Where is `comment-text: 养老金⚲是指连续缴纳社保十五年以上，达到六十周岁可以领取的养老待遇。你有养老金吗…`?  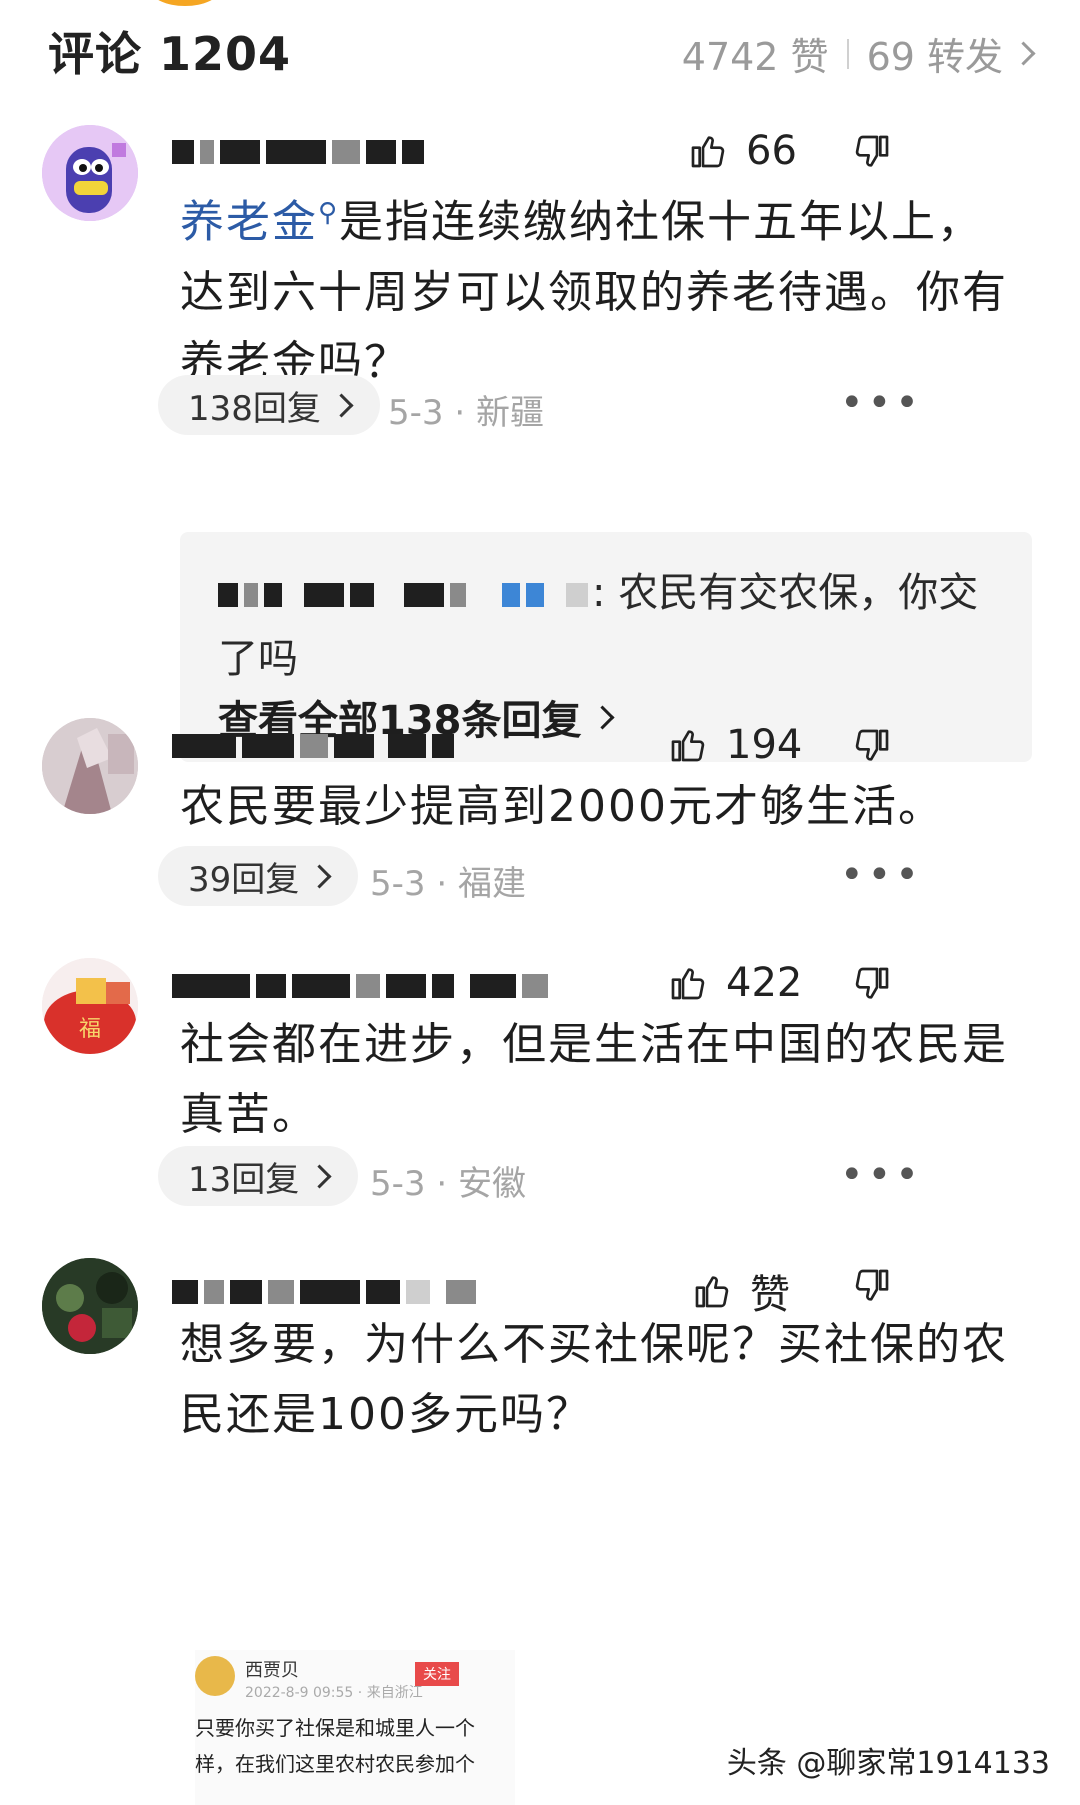
comment-text: 养老金⚲是指连续缴纳社保十五年以上，达到六十周岁可以领取的养老待遇。你有养老金吗… is located at coordinates (595, 288).